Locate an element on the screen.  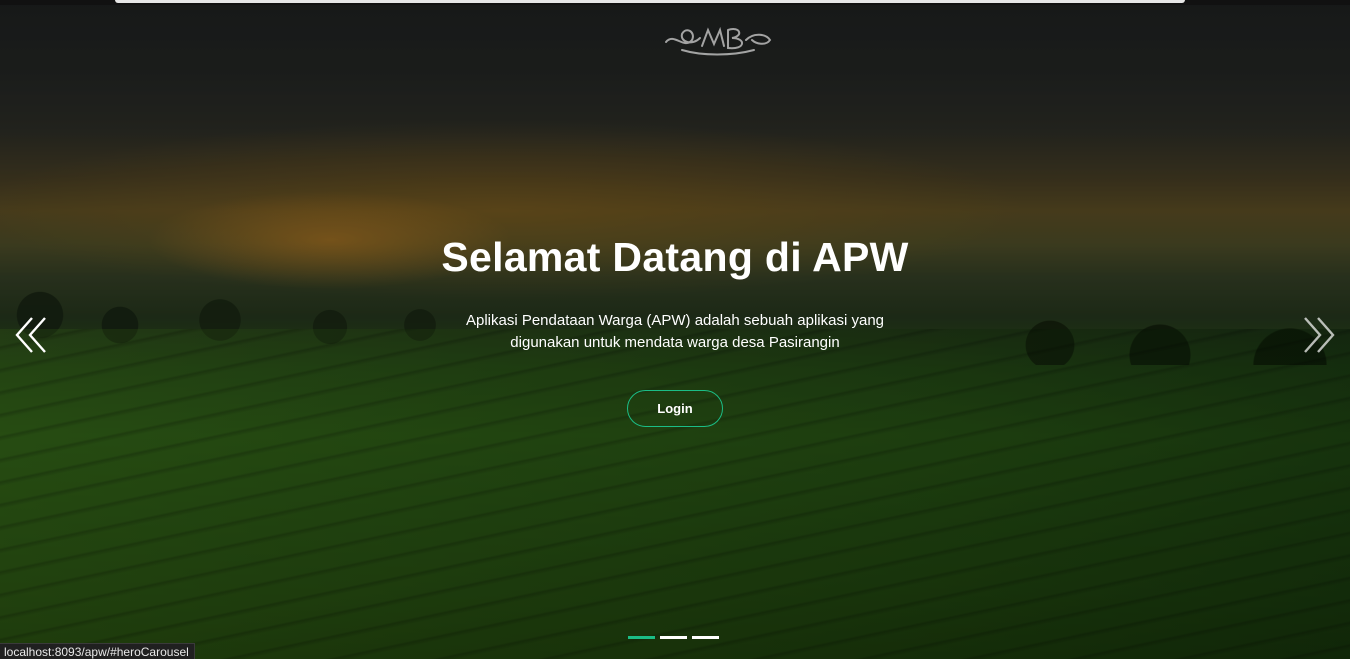
top-bar is located at coordinates (675, 2).